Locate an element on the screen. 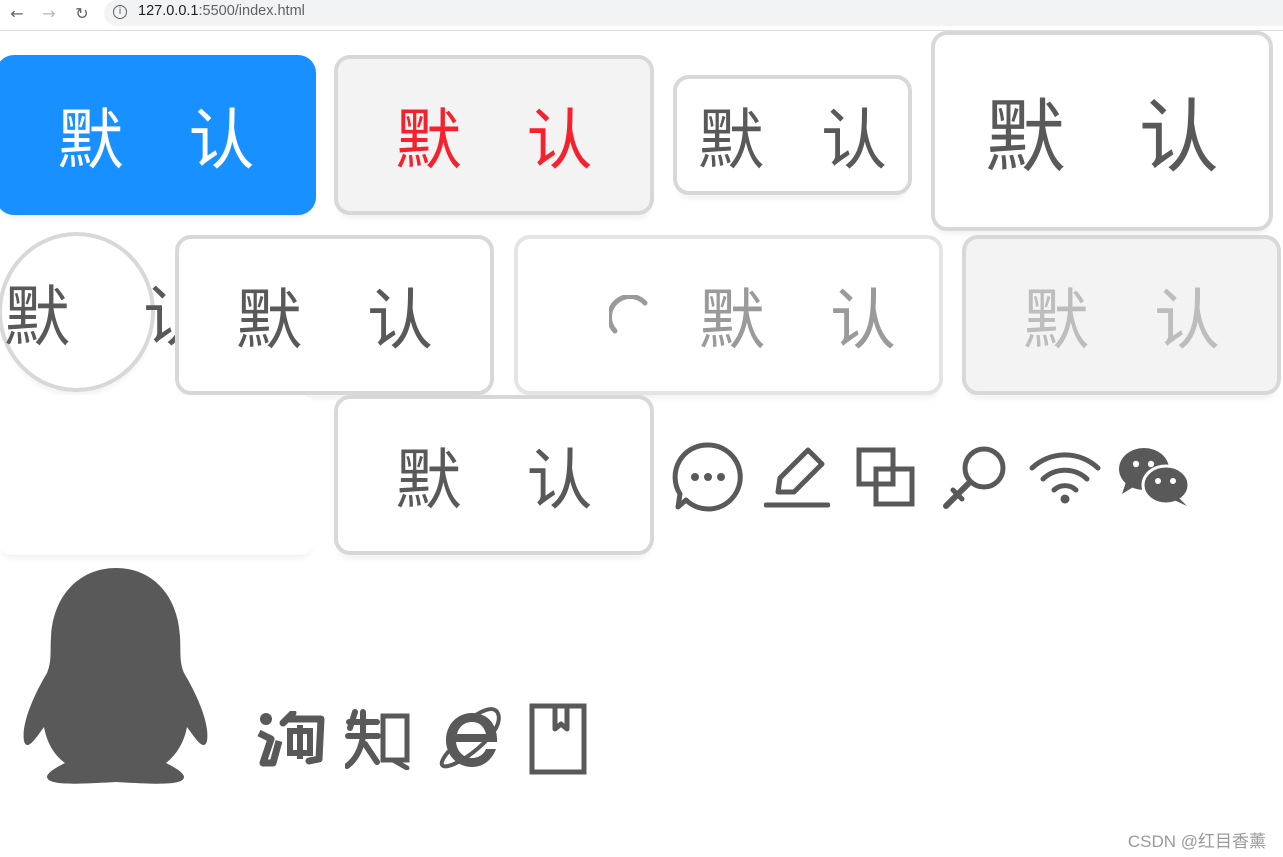 The image size is (1283, 857). site-info-icon: i is located at coordinates (120, 12).